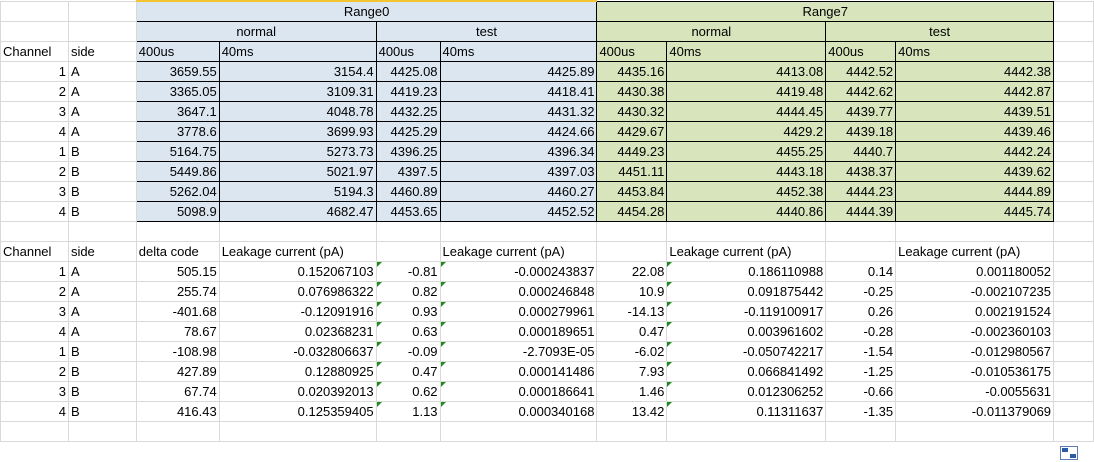 The height and width of the screenshot is (462, 1094). Describe the element at coordinates (297, 91) in the screenshot. I see `cell-r0-normal-40ms: 3109.31` at that location.